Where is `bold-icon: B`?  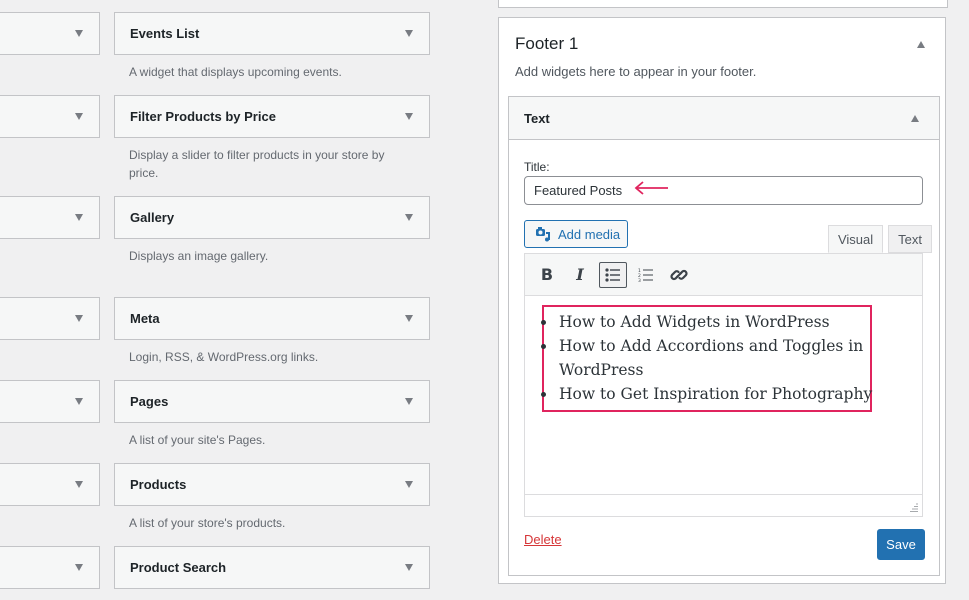
bold-icon: B is located at coordinates (547, 274).